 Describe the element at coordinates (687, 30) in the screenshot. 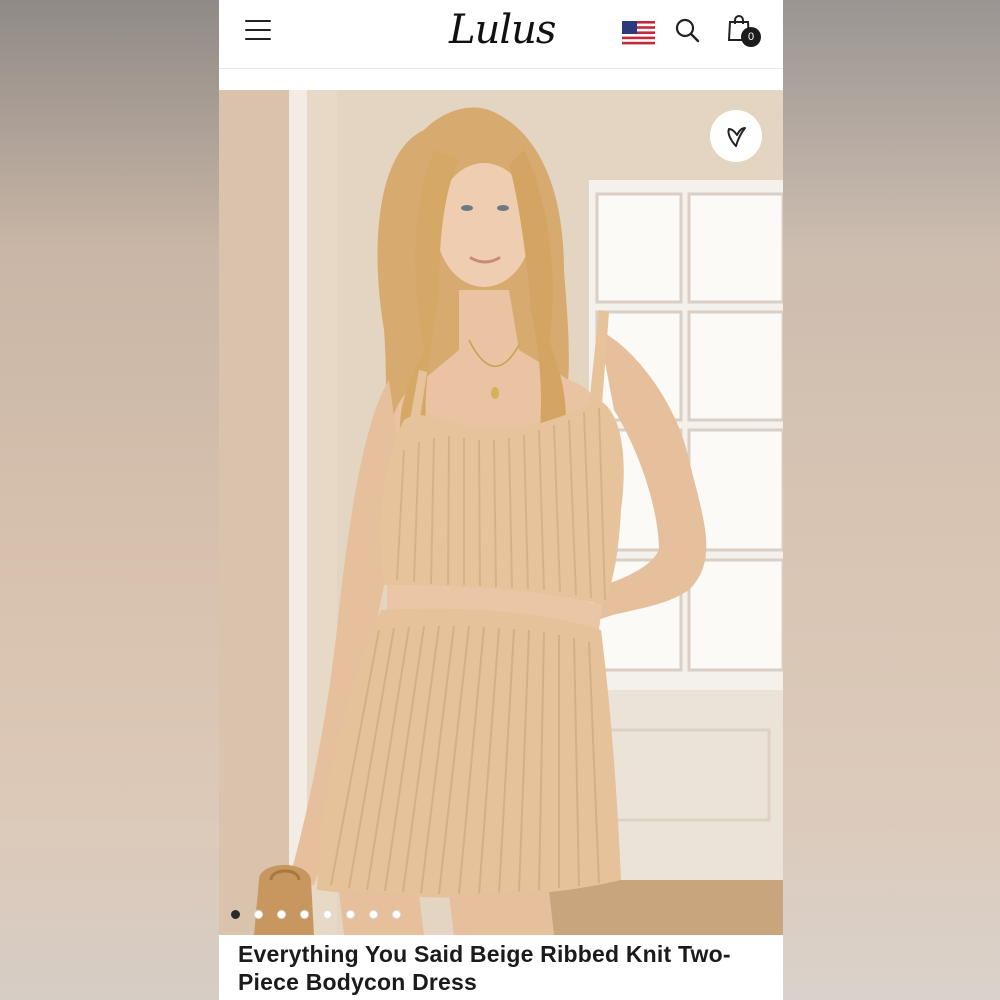

I see `search-icon` at that location.